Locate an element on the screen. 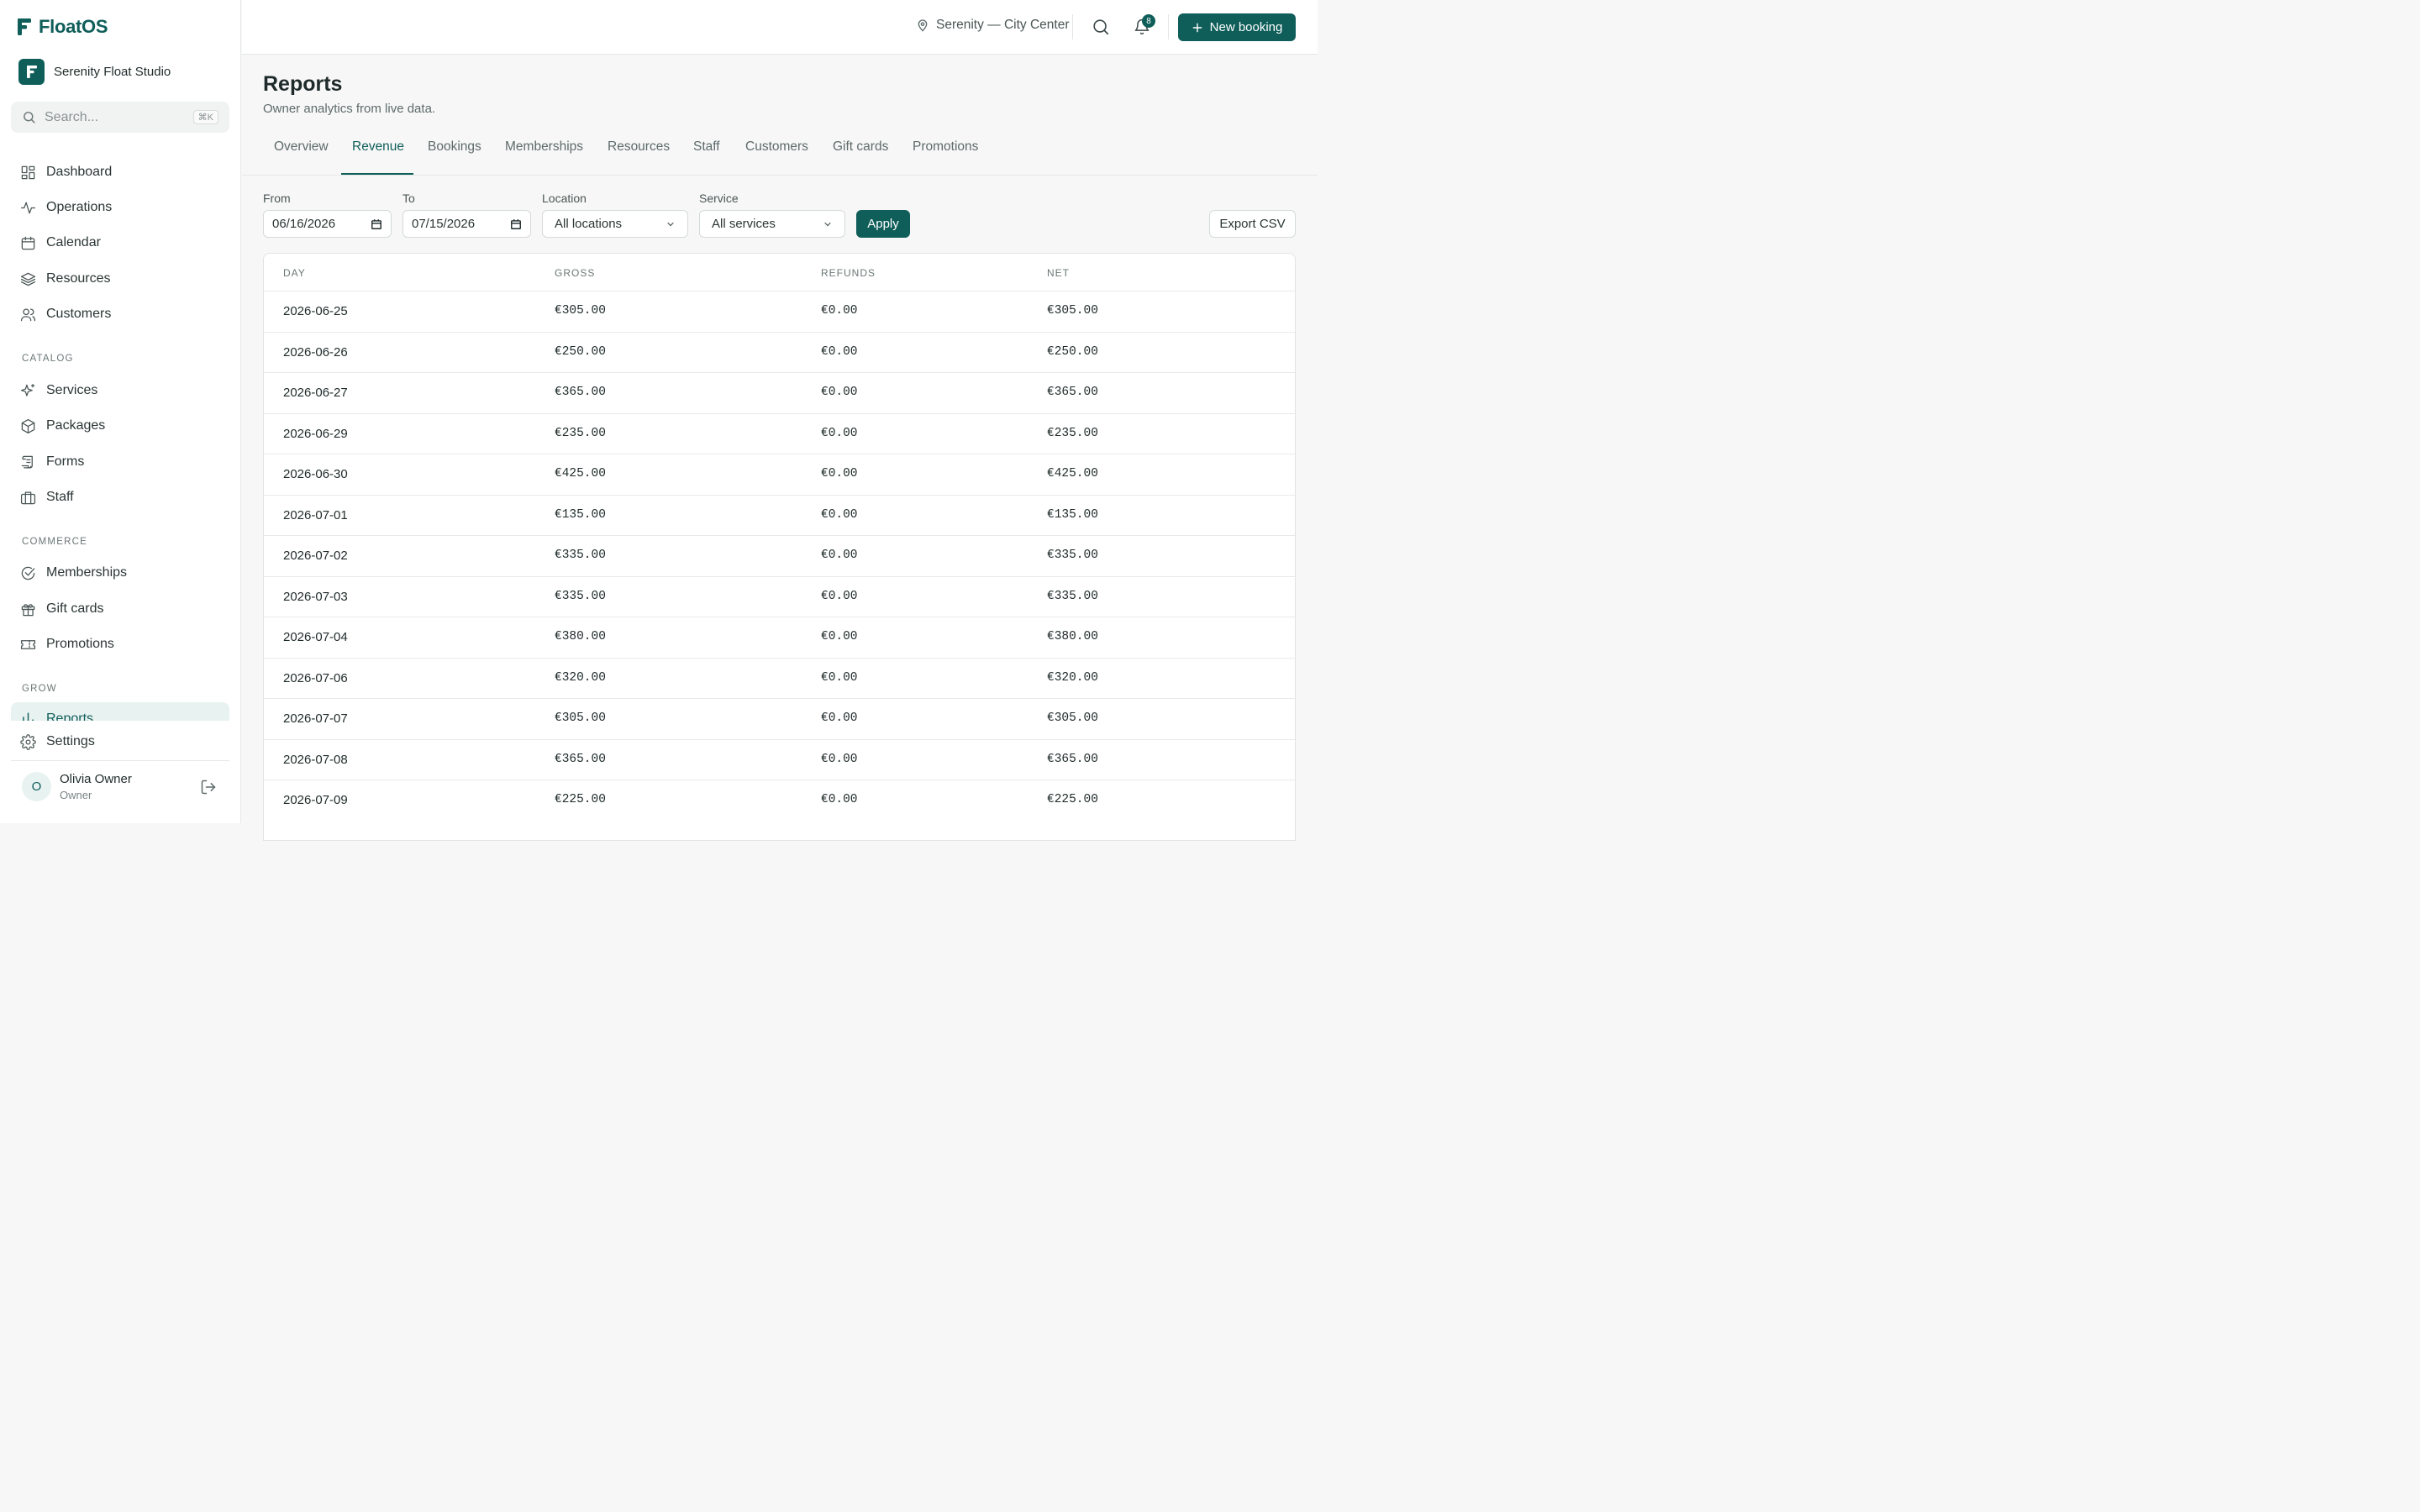 This screenshot has width=2420, height=1512. sidebar-item-services: Services is located at coordinates (58, 391).